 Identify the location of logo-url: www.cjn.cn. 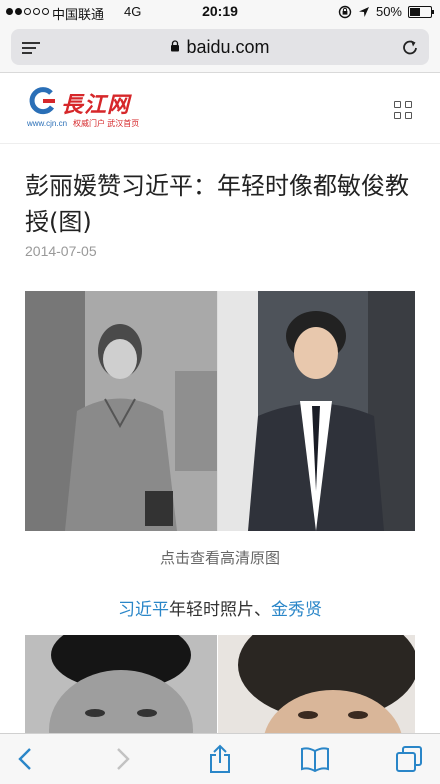
(47, 123).